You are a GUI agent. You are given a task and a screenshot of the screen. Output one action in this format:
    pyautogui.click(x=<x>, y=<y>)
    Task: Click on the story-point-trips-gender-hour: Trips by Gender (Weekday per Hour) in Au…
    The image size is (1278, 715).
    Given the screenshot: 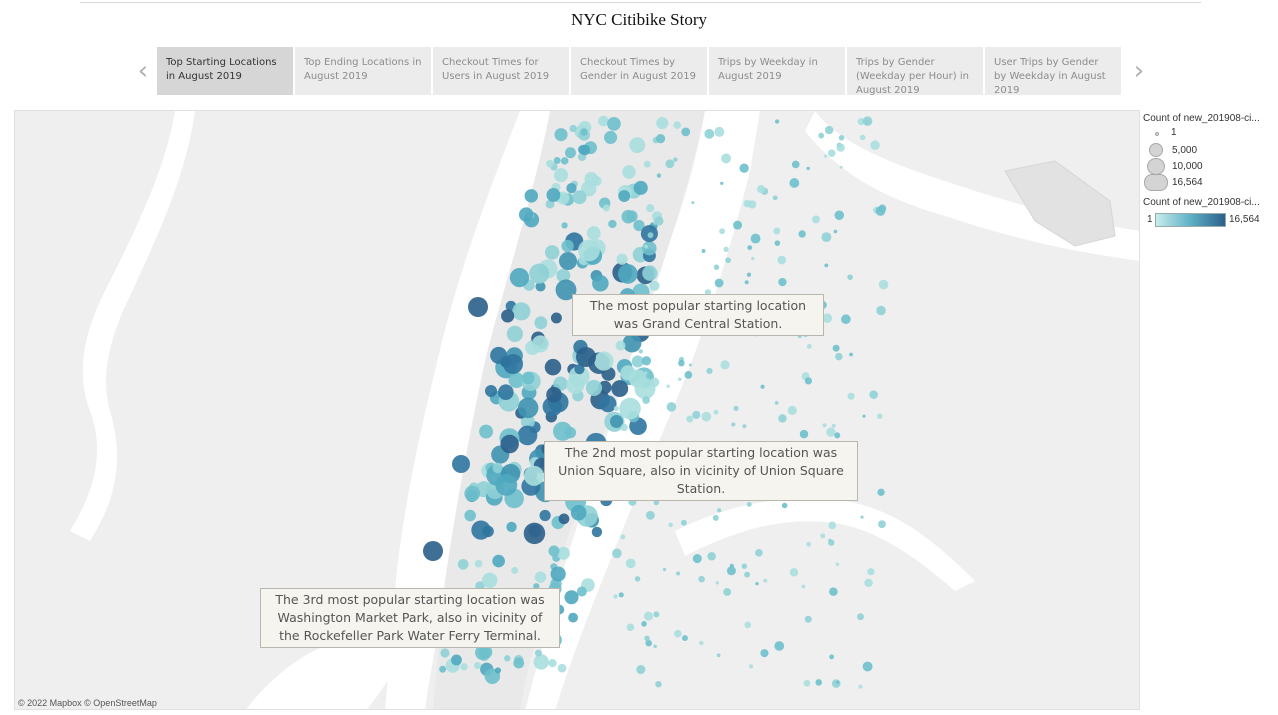 What is the action you would take?
    pyautogui.click(x=915, y=71)
    